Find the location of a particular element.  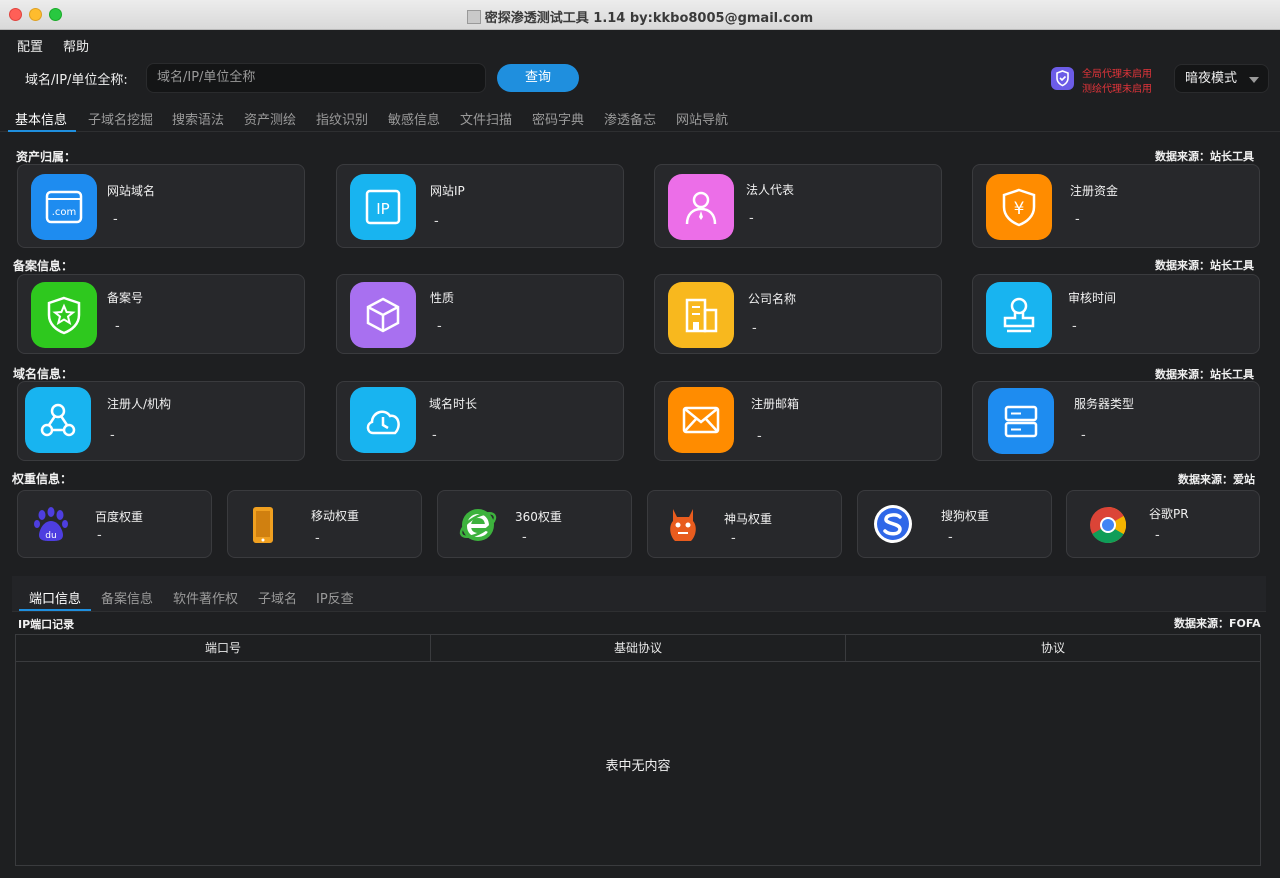

menu-help: 帮助 is located at coordinates (76, 45).